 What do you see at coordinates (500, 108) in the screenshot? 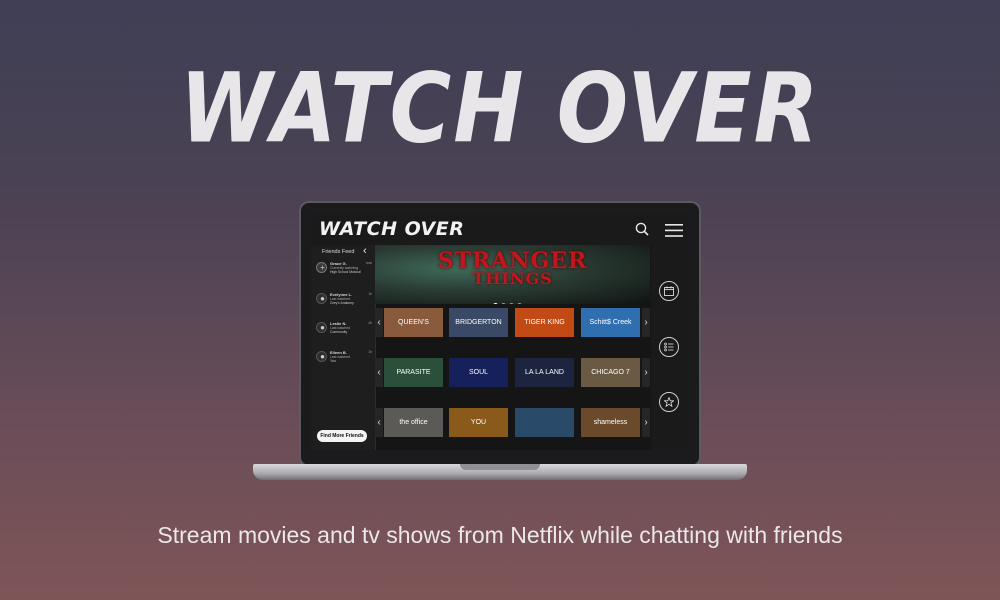
I see `hero-title: WATCH OVER` at bounding box center [500, 108].